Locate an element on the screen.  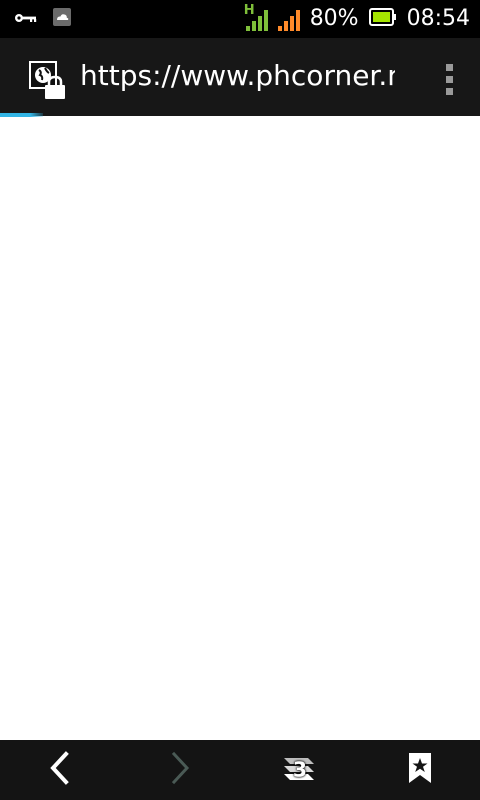
signal-strength-icon: H is located at coordinates (257, 18).